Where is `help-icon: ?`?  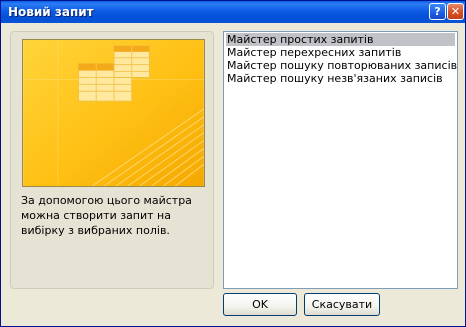 help-icon: ? is located at coordinates (437, 11).